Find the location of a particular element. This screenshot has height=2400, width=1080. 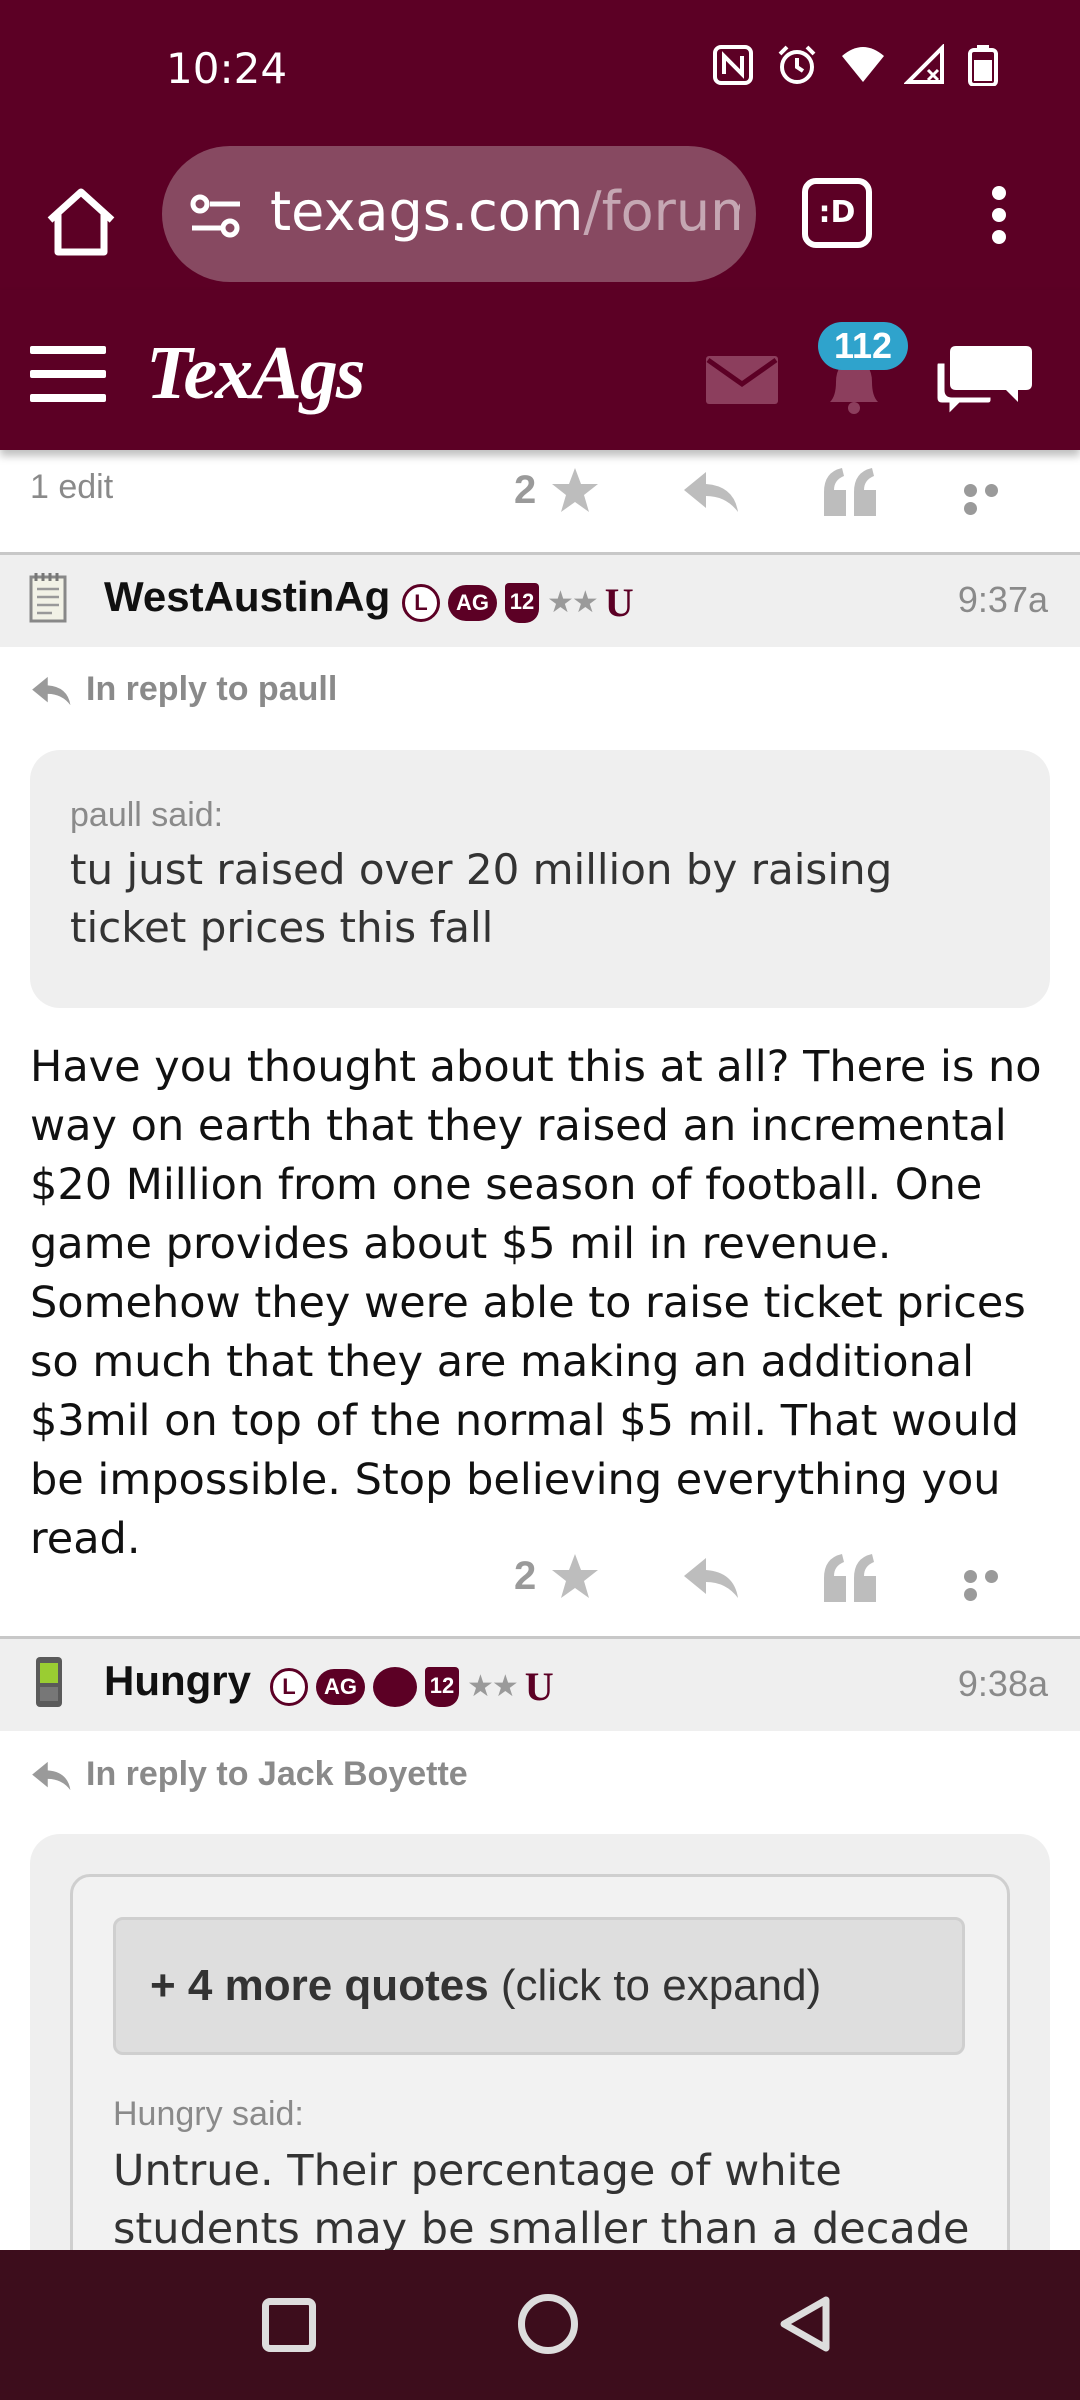

recents-button is located at coordinates (289, 2325).